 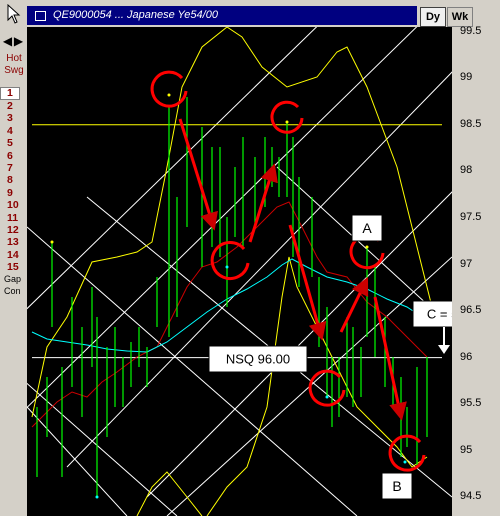 What do you see at coordinates (40, 16) in the screenshot?
I see `window-icon` at bounding box center [40, 16].